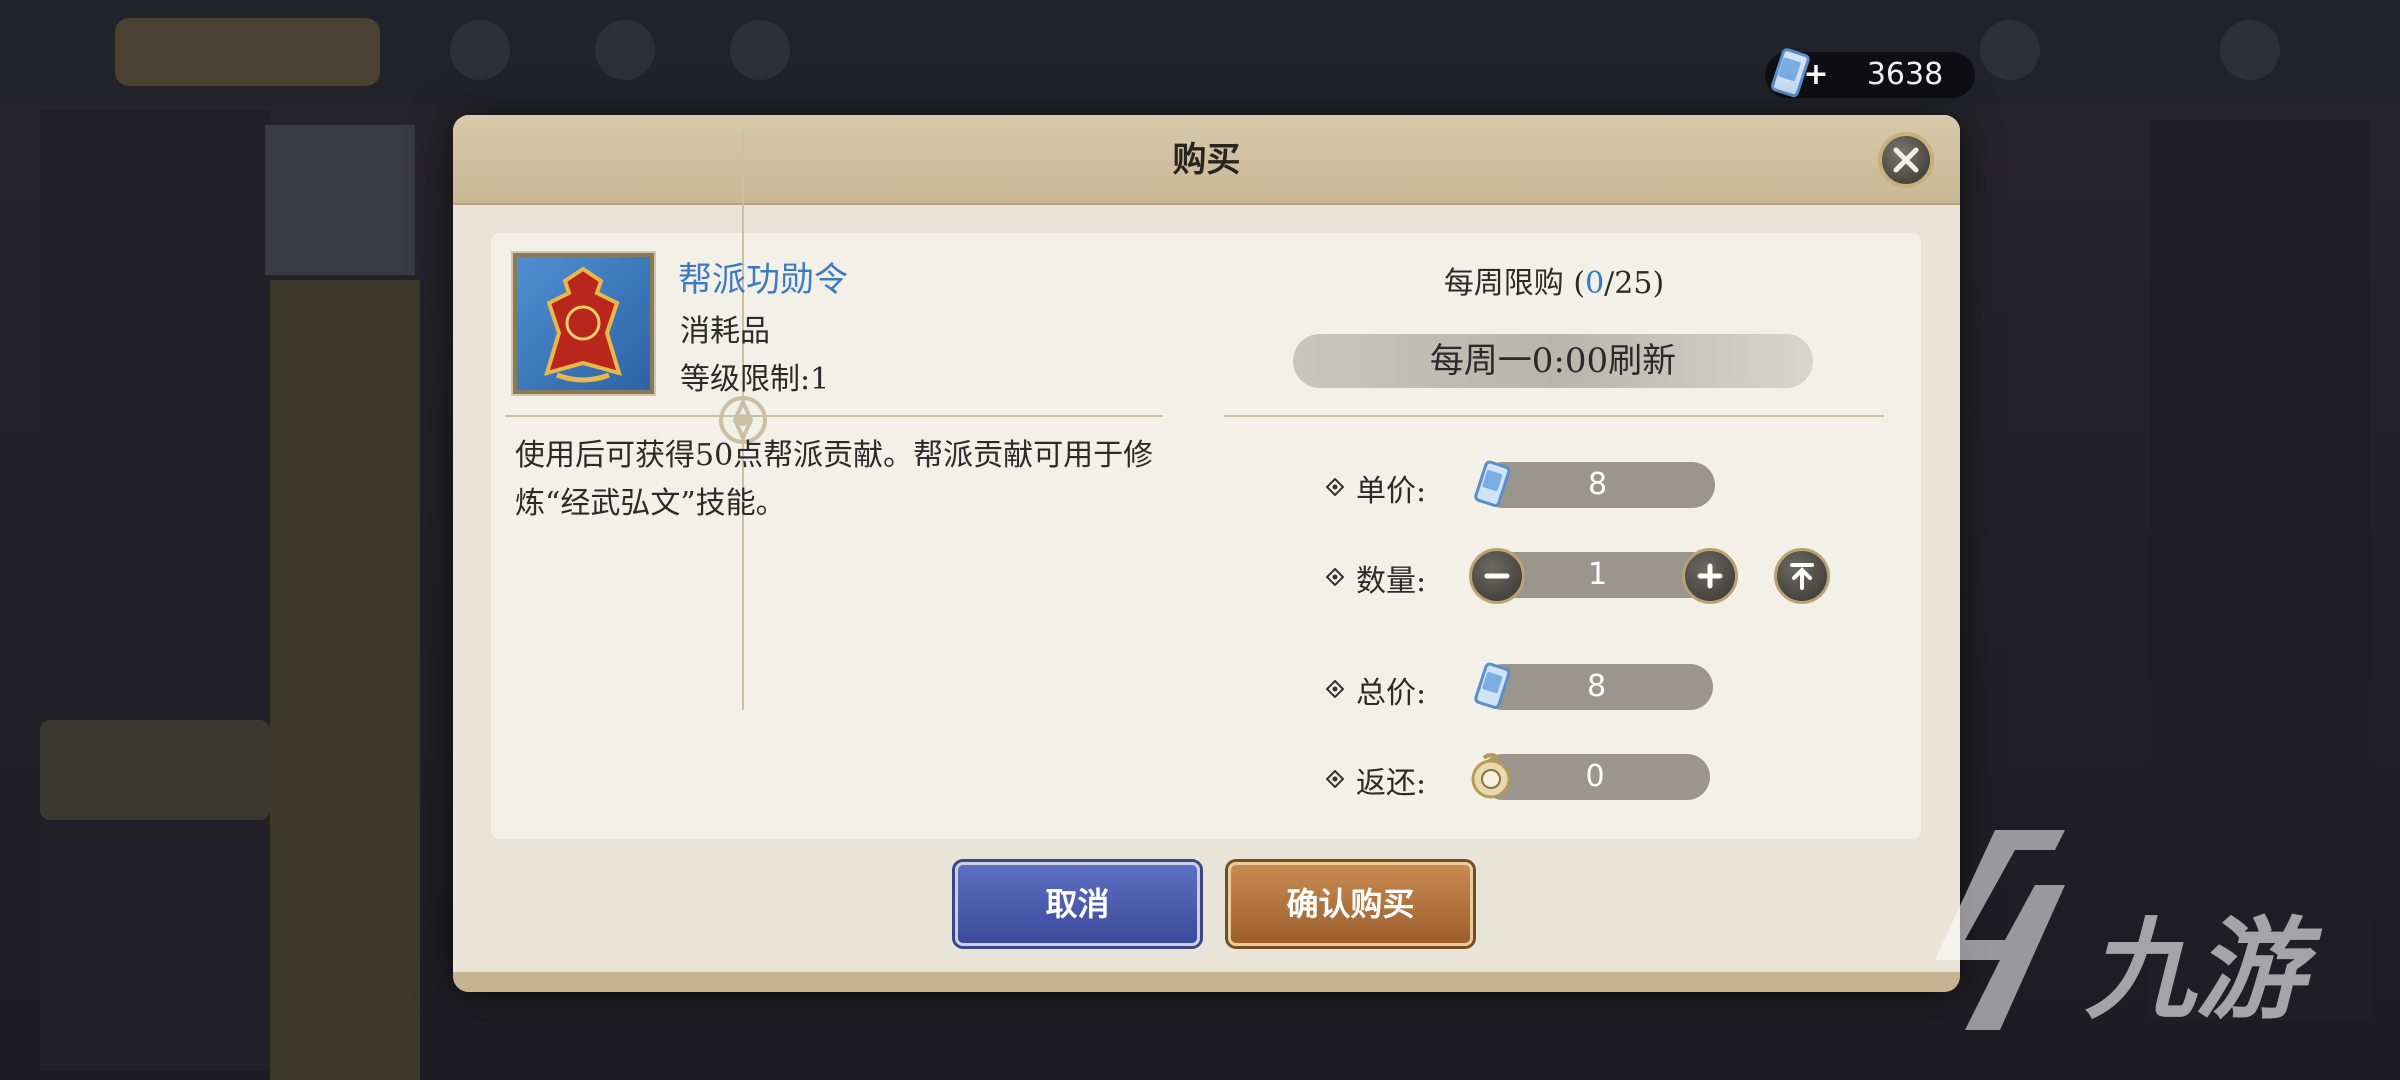 This screenshot has height=1080, width=2400. I want to click on coin-currency-icon, so click(1491, 776).